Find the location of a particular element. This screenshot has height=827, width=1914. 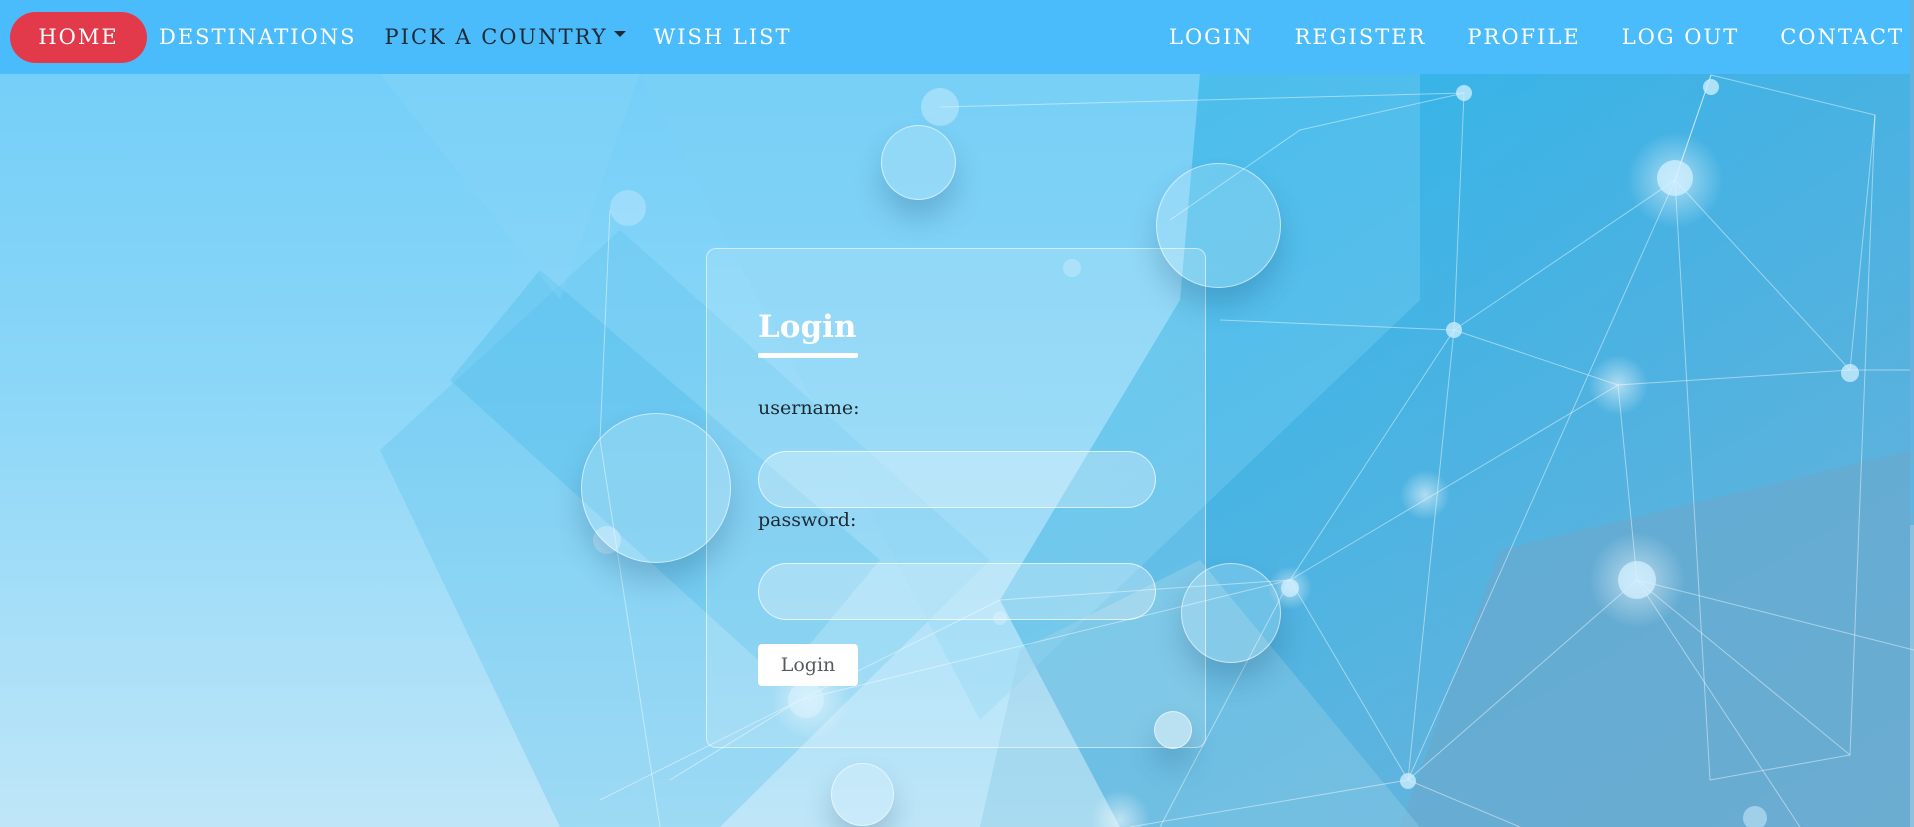

nav-right-group: LOGIN REGISTER PROFILE LOG OUT CONTACT is located at coordinates (1516, 37).